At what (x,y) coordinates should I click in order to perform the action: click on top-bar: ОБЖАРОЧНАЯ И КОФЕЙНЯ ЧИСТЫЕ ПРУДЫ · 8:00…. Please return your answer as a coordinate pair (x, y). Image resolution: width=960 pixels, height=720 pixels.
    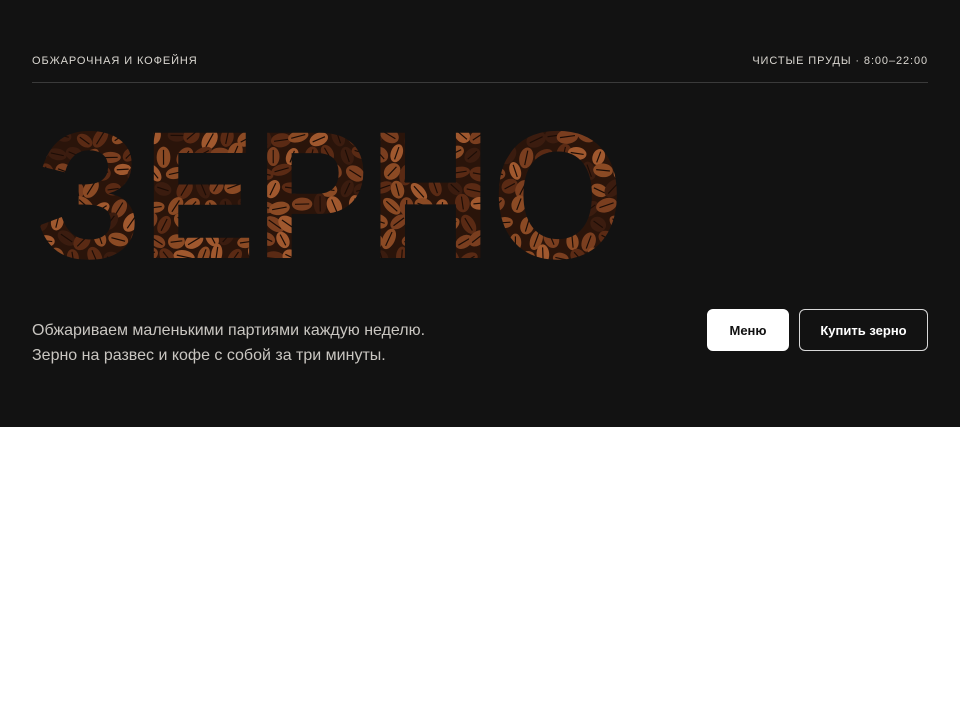
    Looking at the image, I should click on (480, 61).